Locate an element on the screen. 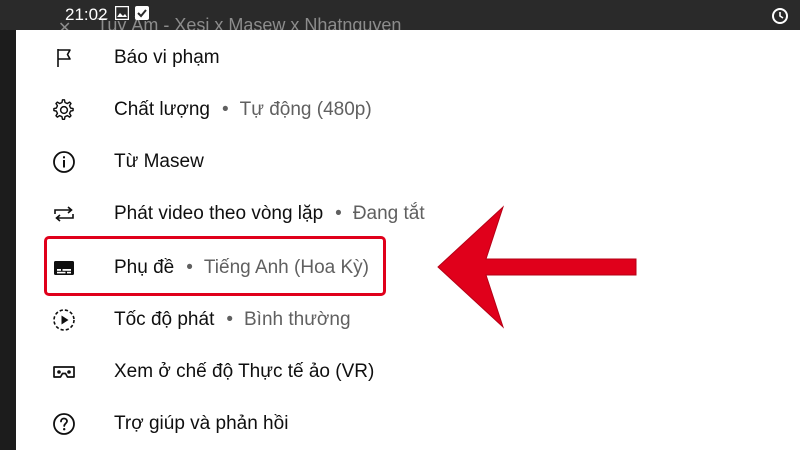 Image resolution: width=800 pixels, height=450 pixels. info-icon is located at coordinates (64, 162).